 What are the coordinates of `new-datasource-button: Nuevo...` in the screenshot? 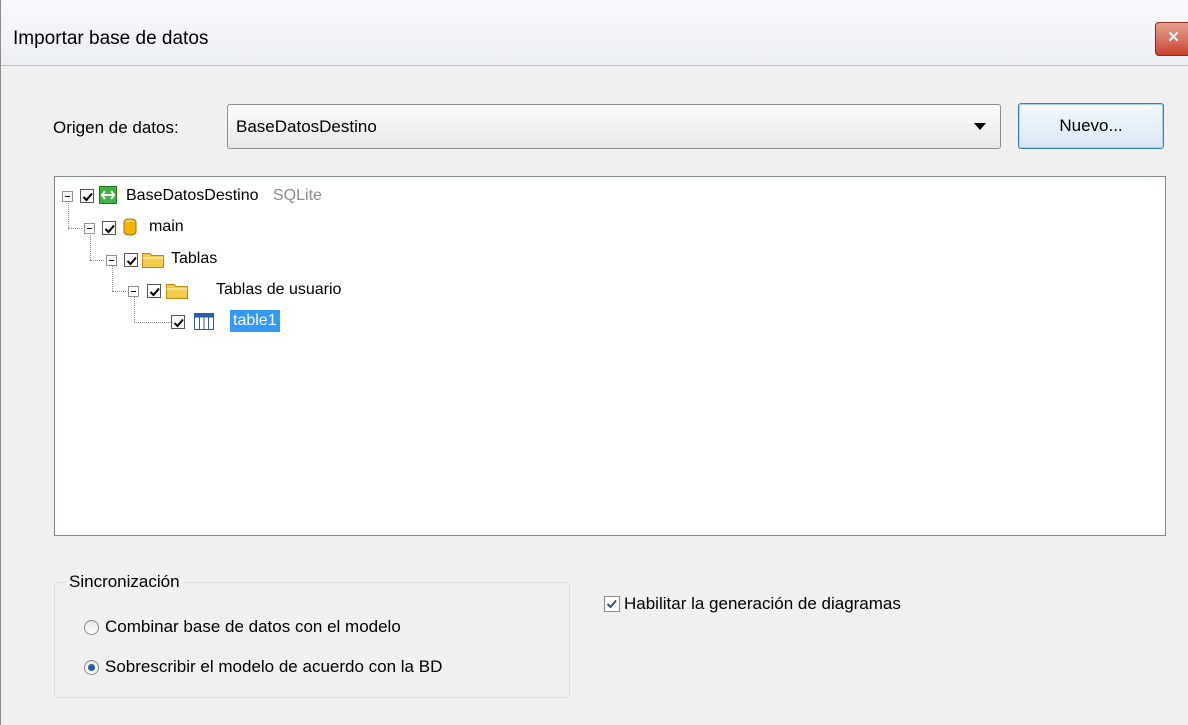 It's located at (1091, 126).